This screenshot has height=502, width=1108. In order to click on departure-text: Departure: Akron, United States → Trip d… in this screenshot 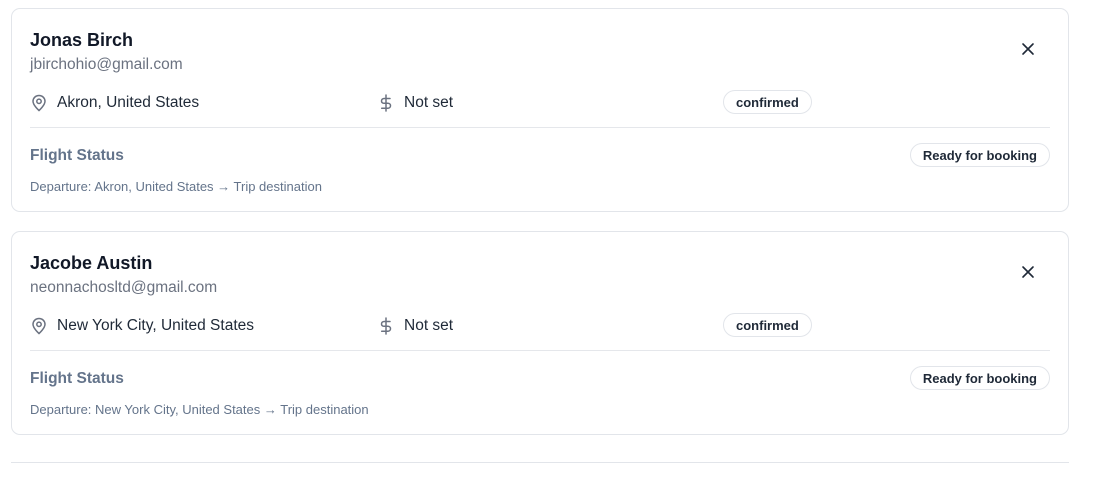, I will do `click(176, 186)`.